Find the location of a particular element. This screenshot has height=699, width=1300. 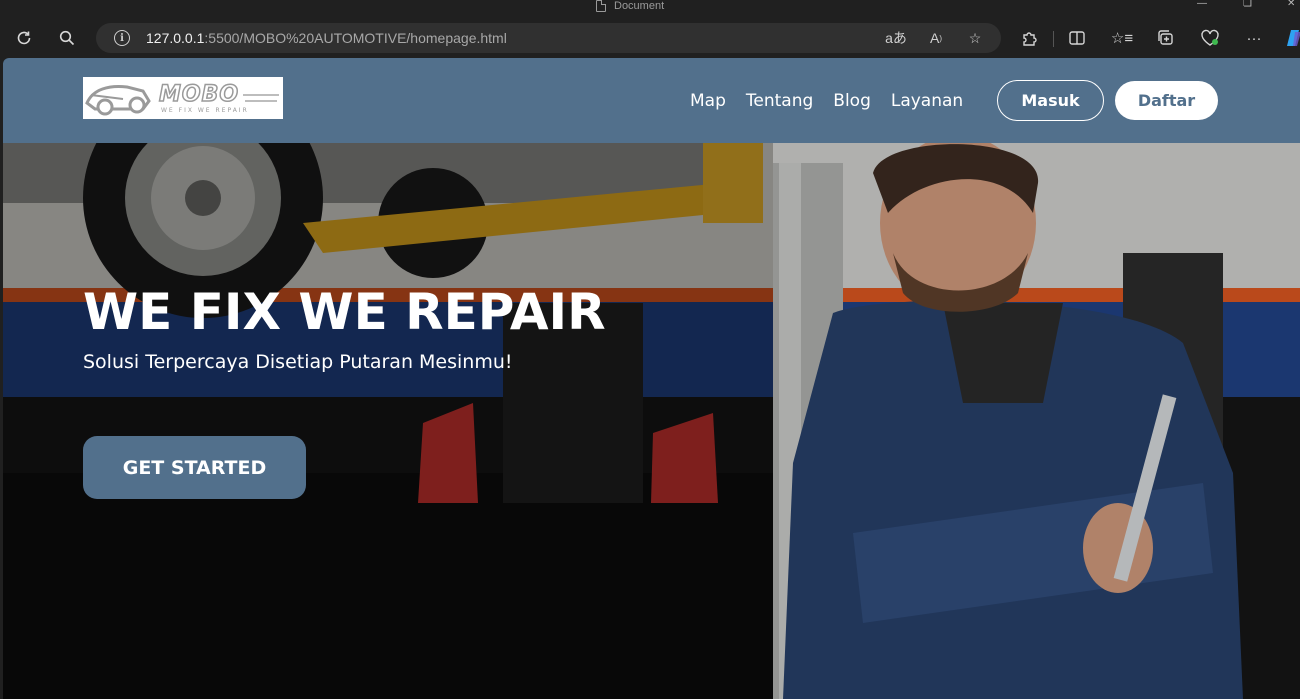

window-title: Document is located at coordinates (630, 6).